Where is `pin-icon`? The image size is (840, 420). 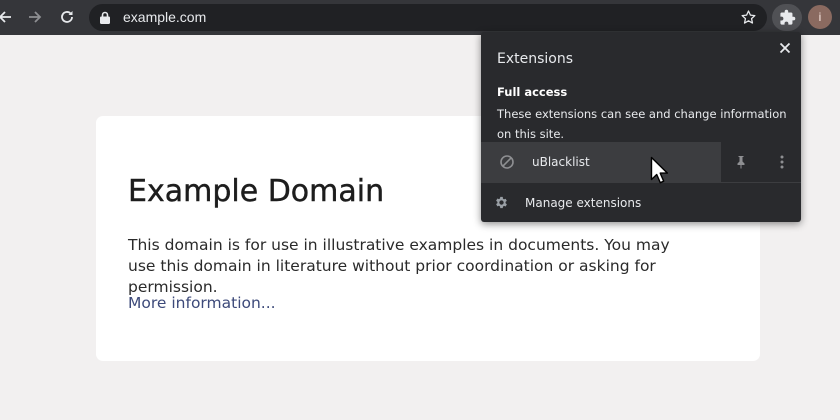 pin-icon is located at coordinates (741, 162).